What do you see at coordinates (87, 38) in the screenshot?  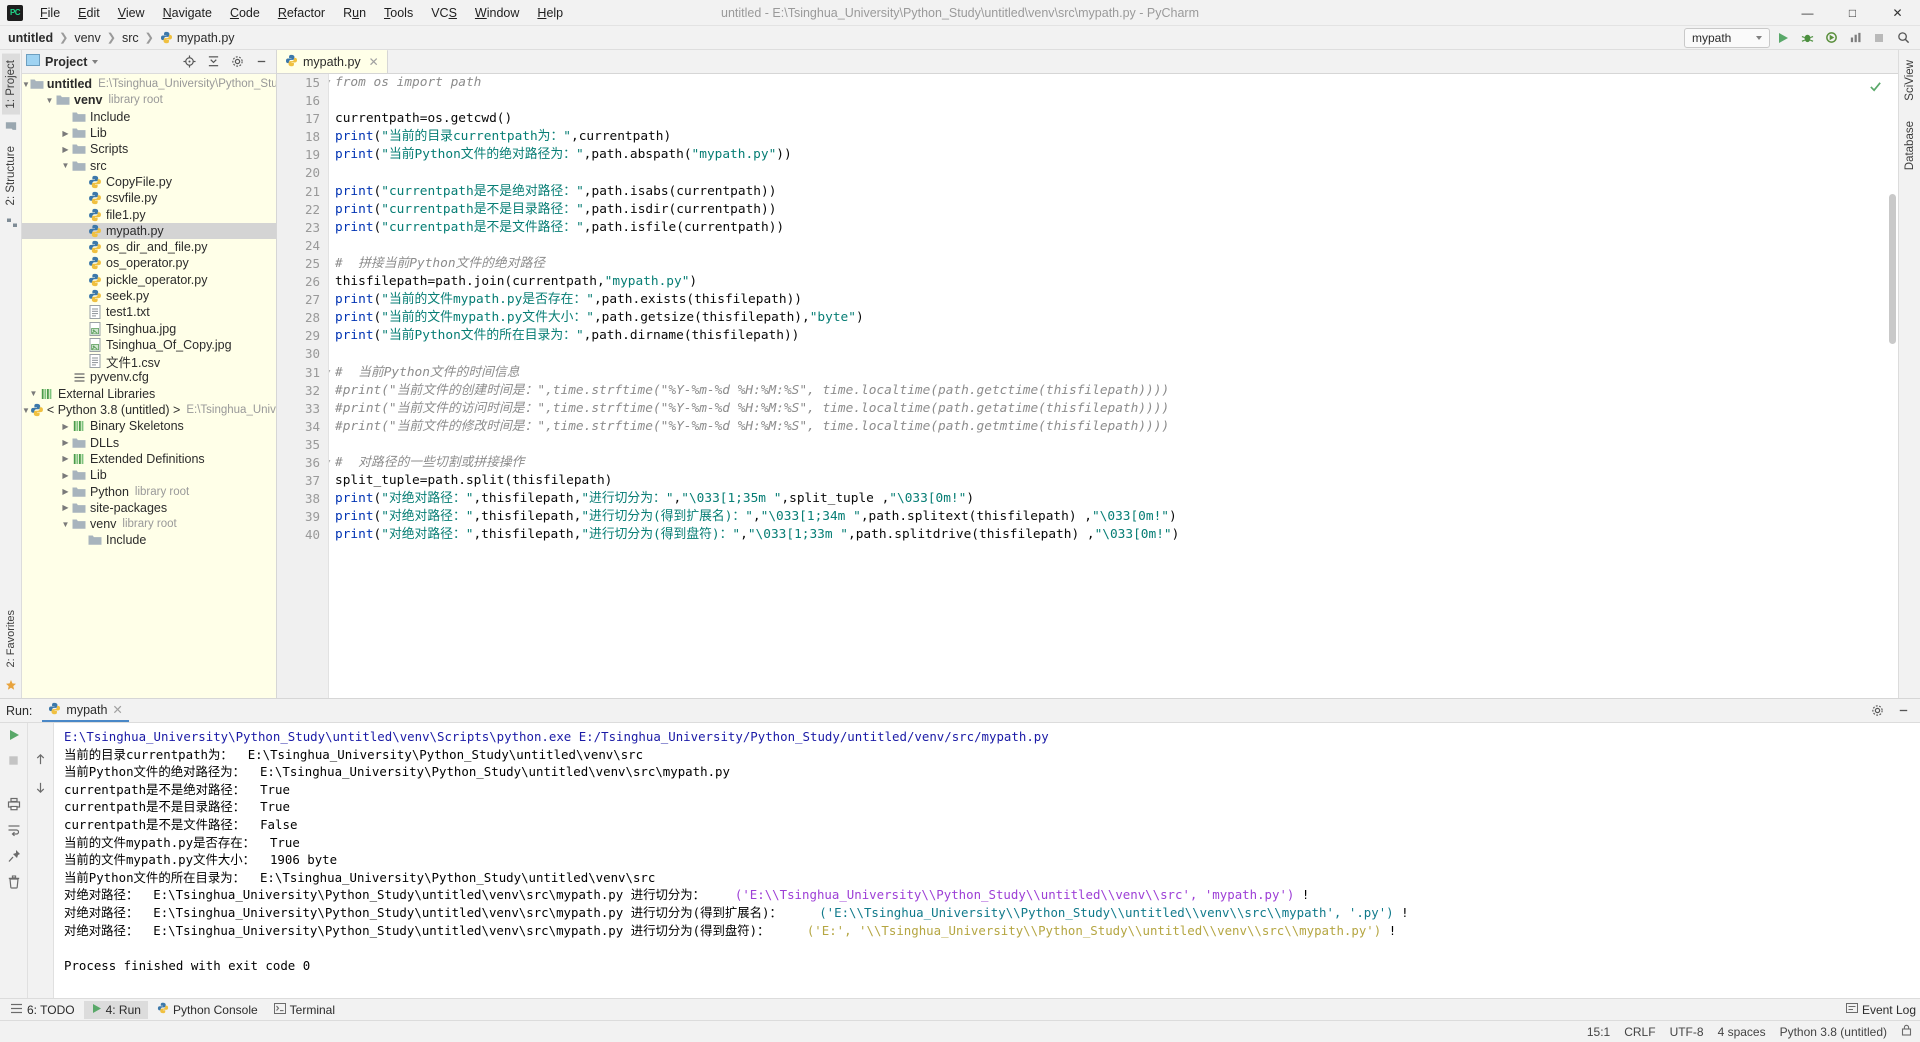 I see `breadcrumb-venv: venv` at bounding box center [87, 38].